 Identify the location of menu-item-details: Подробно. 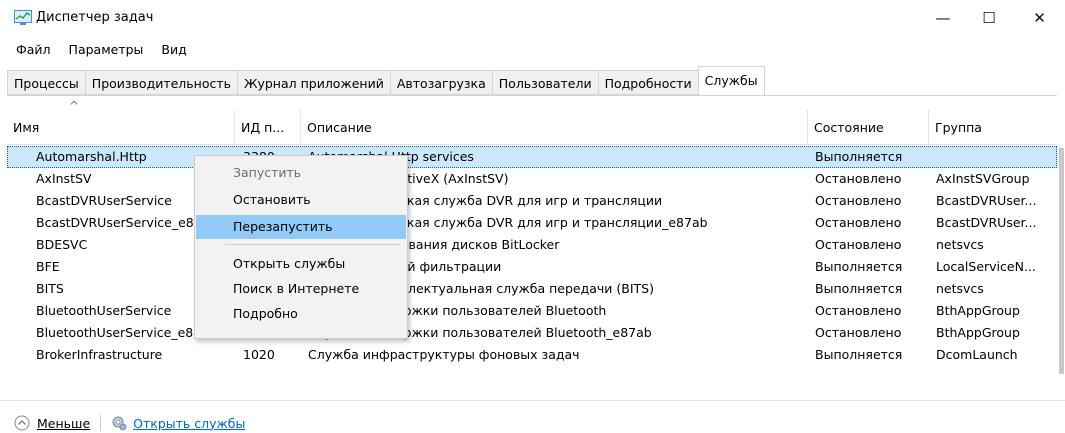
(301, 314).